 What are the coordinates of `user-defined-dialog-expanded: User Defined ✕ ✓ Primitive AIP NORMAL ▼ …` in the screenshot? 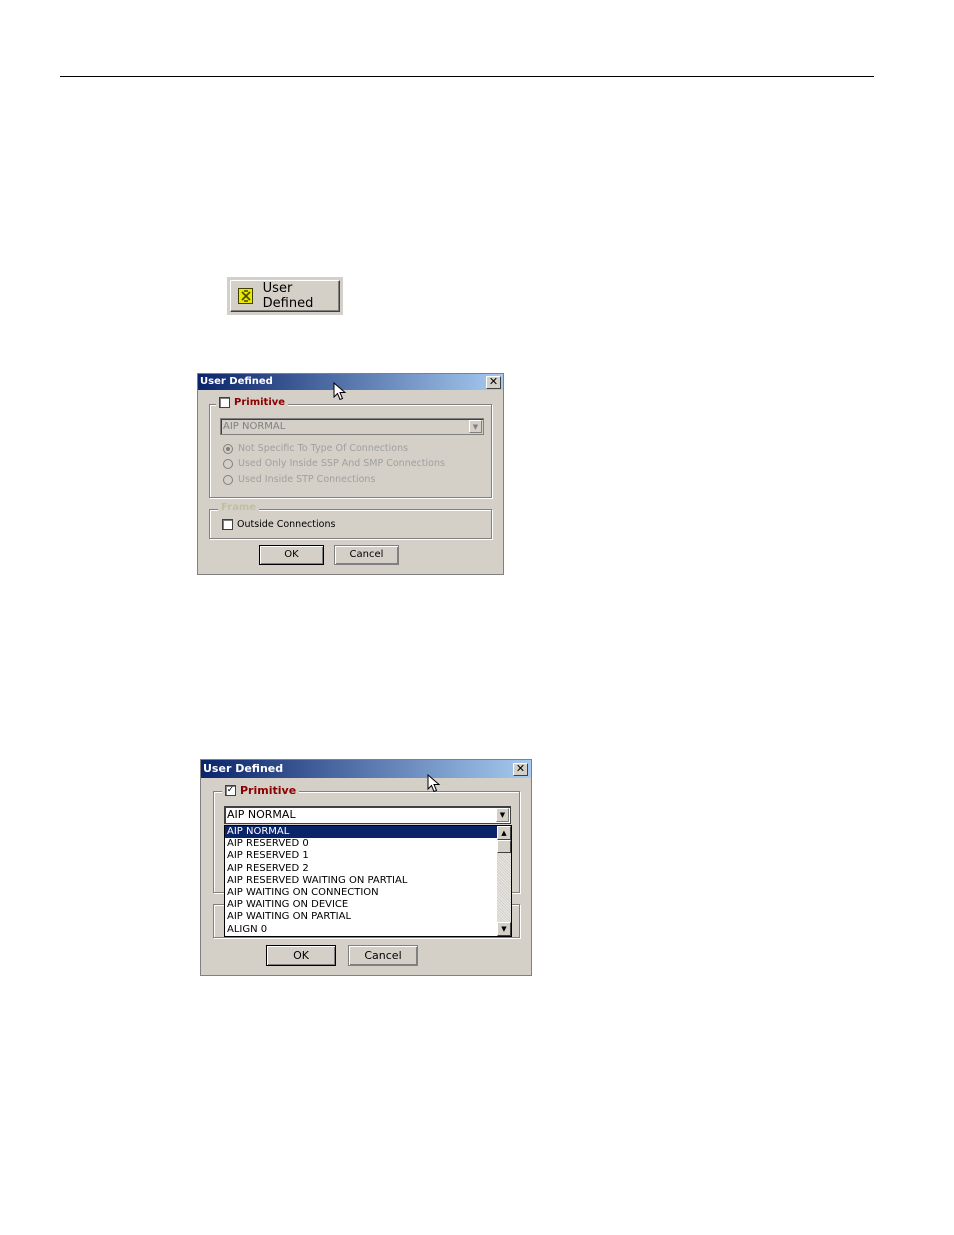 It's located at (366, 867).